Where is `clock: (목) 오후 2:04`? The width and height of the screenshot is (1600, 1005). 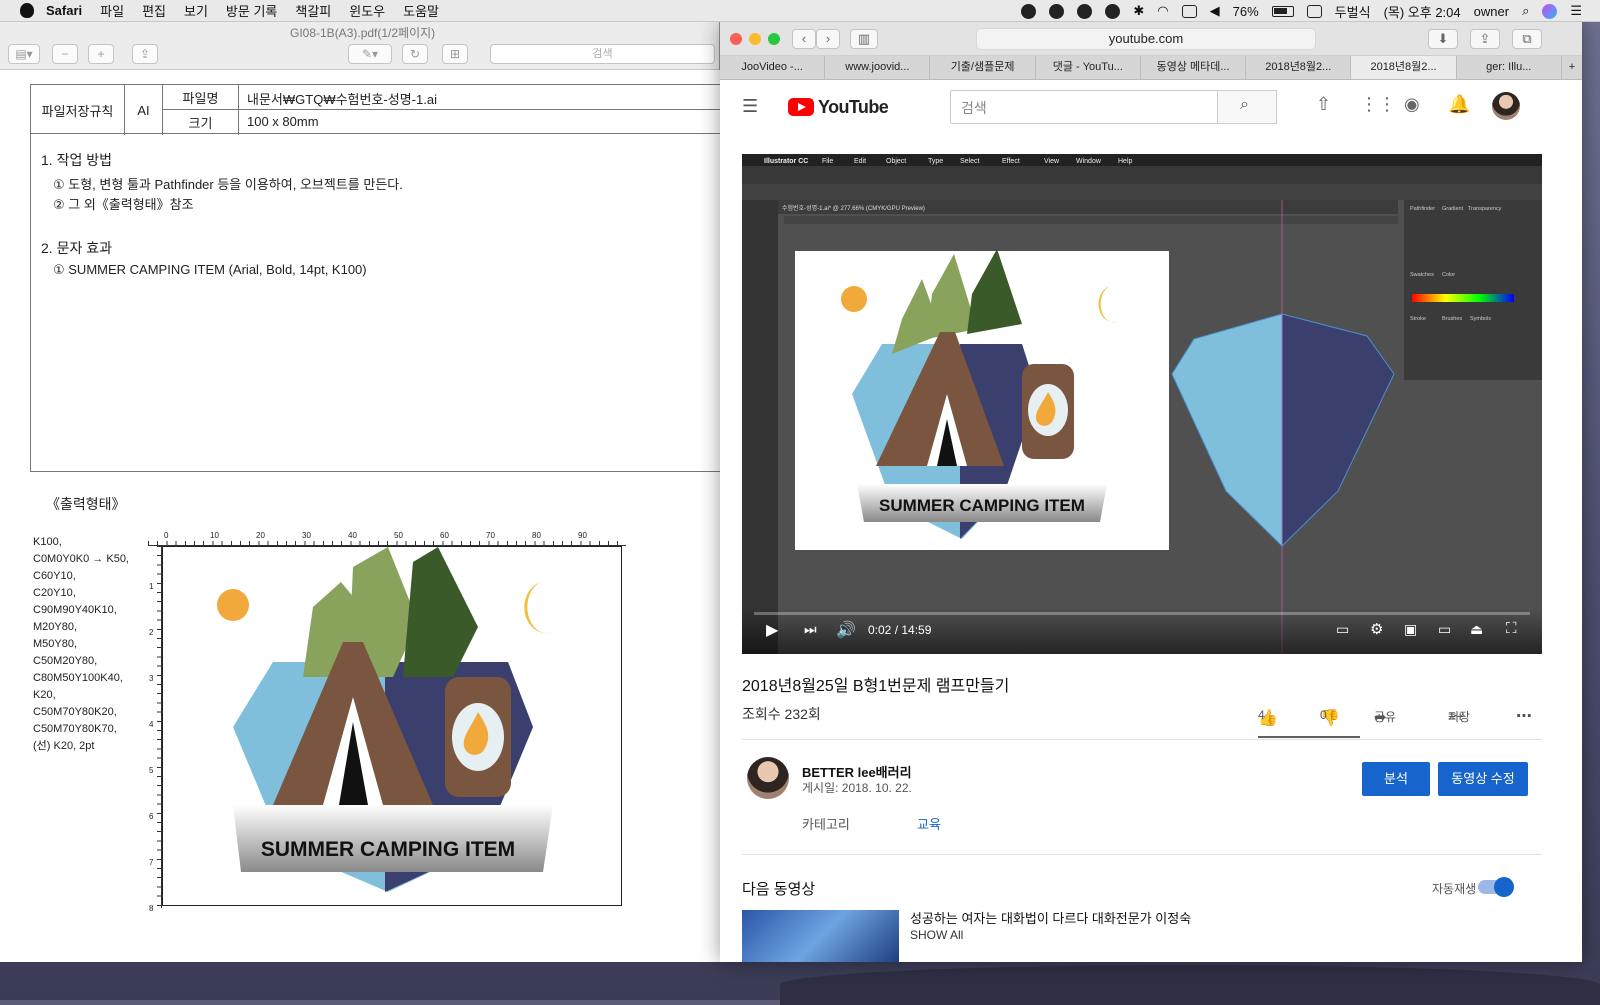 clock: (목) 오후 2:04 is located at coordinates (1422, 11).